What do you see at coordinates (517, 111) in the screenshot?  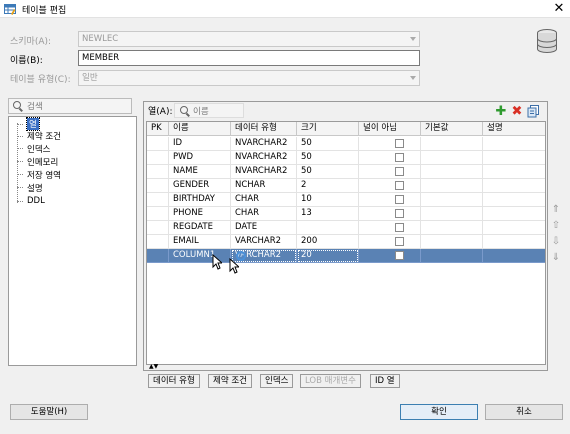 I see `delete-icon: ✖` at bounding box center [517, 111].